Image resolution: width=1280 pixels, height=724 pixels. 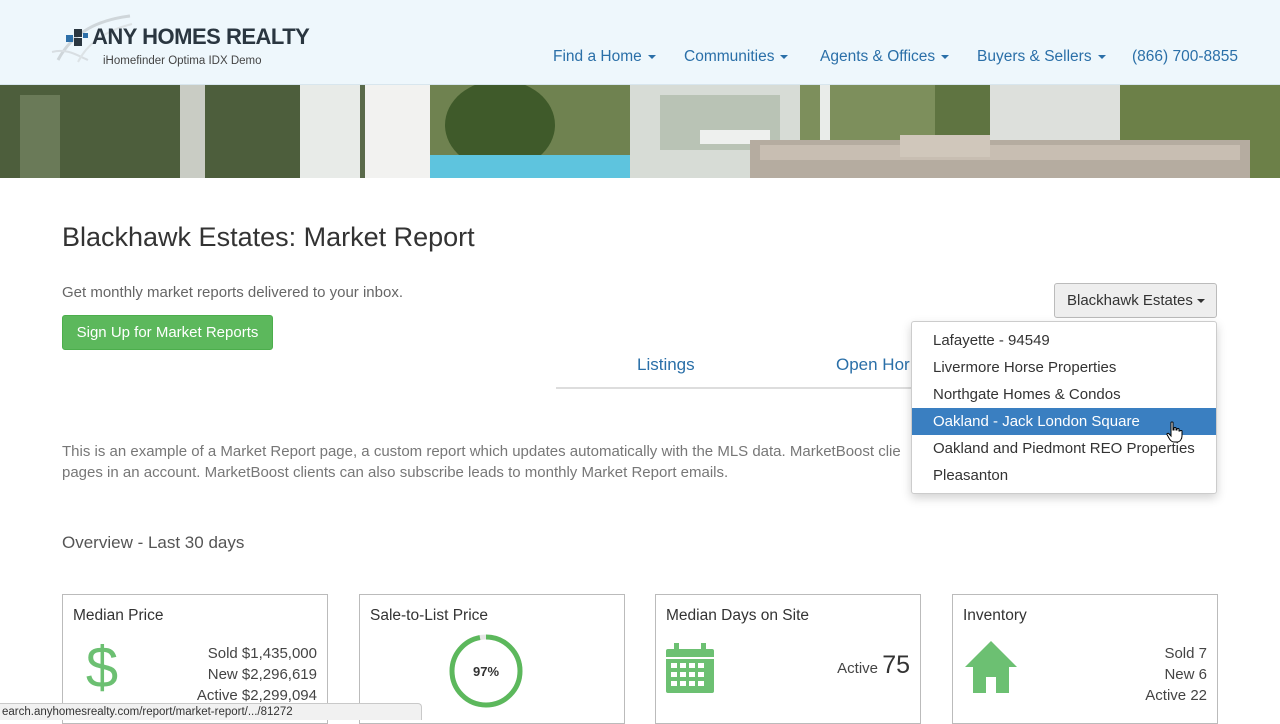 I want to click on nav-label: Communities, so click(x=729, y=56).